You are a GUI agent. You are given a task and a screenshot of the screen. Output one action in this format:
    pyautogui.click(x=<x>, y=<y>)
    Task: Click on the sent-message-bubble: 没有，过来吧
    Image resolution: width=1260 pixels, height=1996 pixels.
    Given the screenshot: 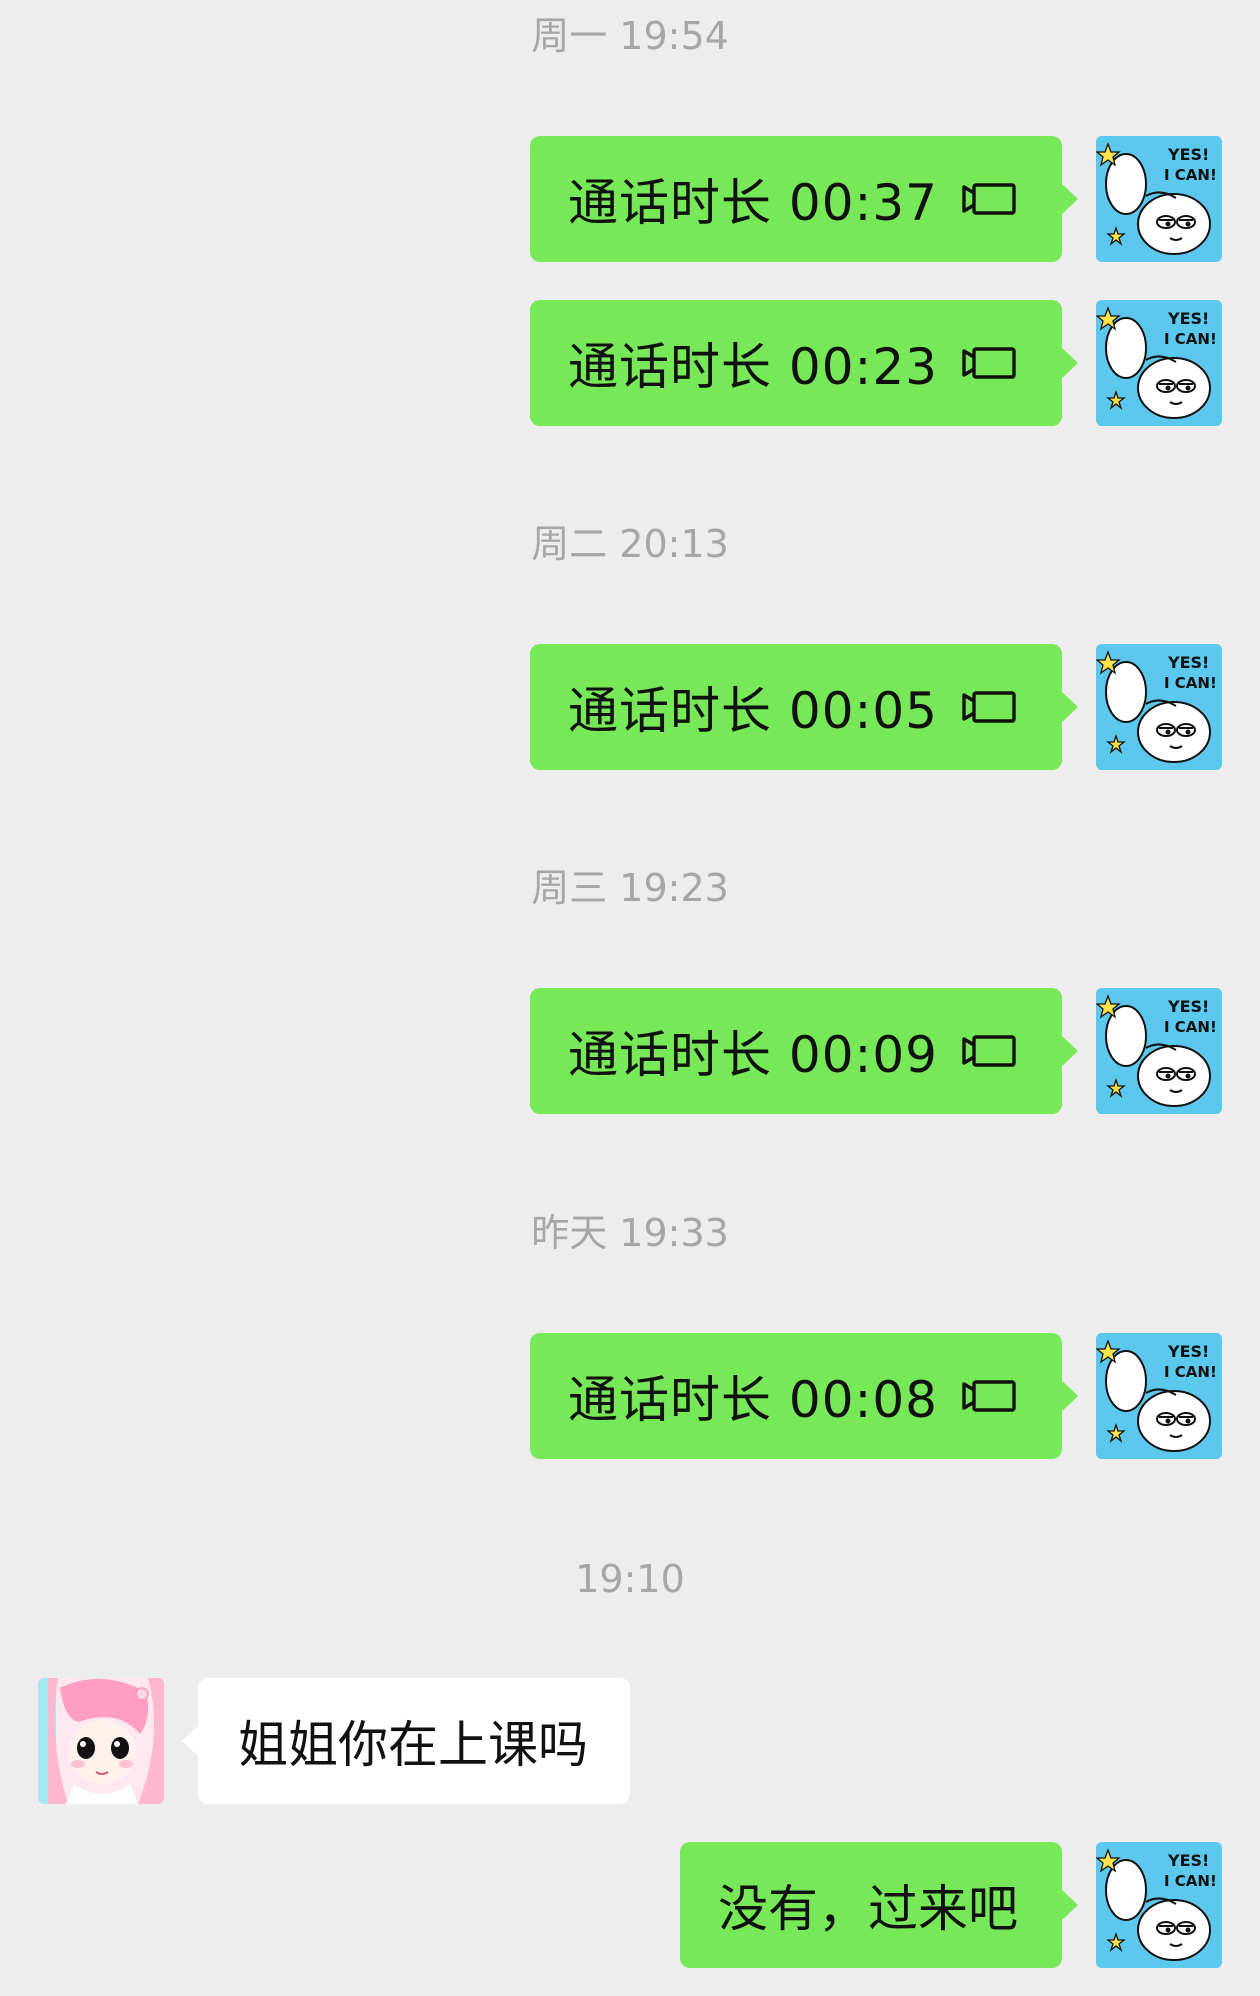 What is the action you would take?
    pyautogui.click(x=879, y=1905)
    